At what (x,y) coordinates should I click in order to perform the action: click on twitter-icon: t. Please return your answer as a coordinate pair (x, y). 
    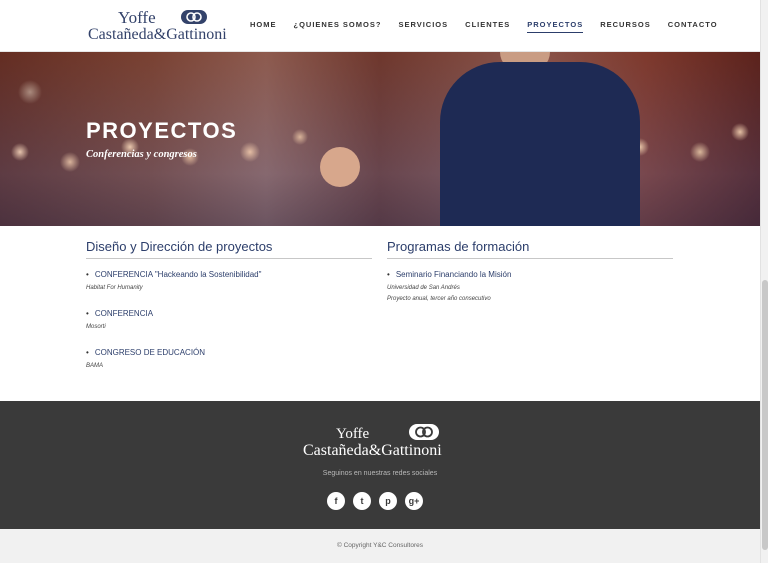
    Looking at the image, I should click on (362, 501).